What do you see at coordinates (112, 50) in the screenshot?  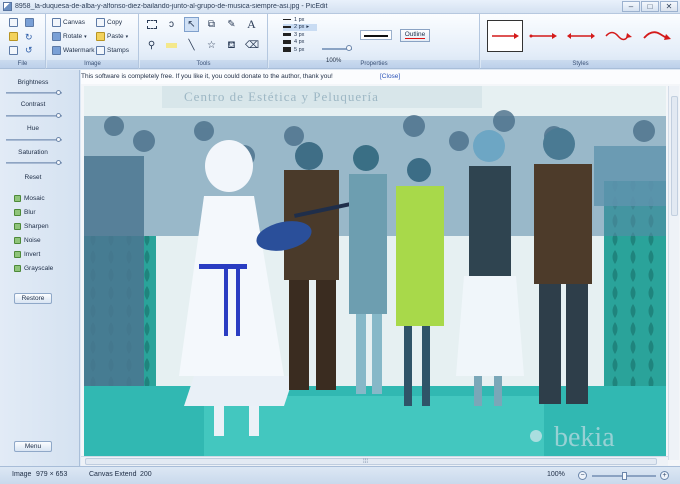 I see `stamps-button: Stamps` at bounding box center [112, 50].